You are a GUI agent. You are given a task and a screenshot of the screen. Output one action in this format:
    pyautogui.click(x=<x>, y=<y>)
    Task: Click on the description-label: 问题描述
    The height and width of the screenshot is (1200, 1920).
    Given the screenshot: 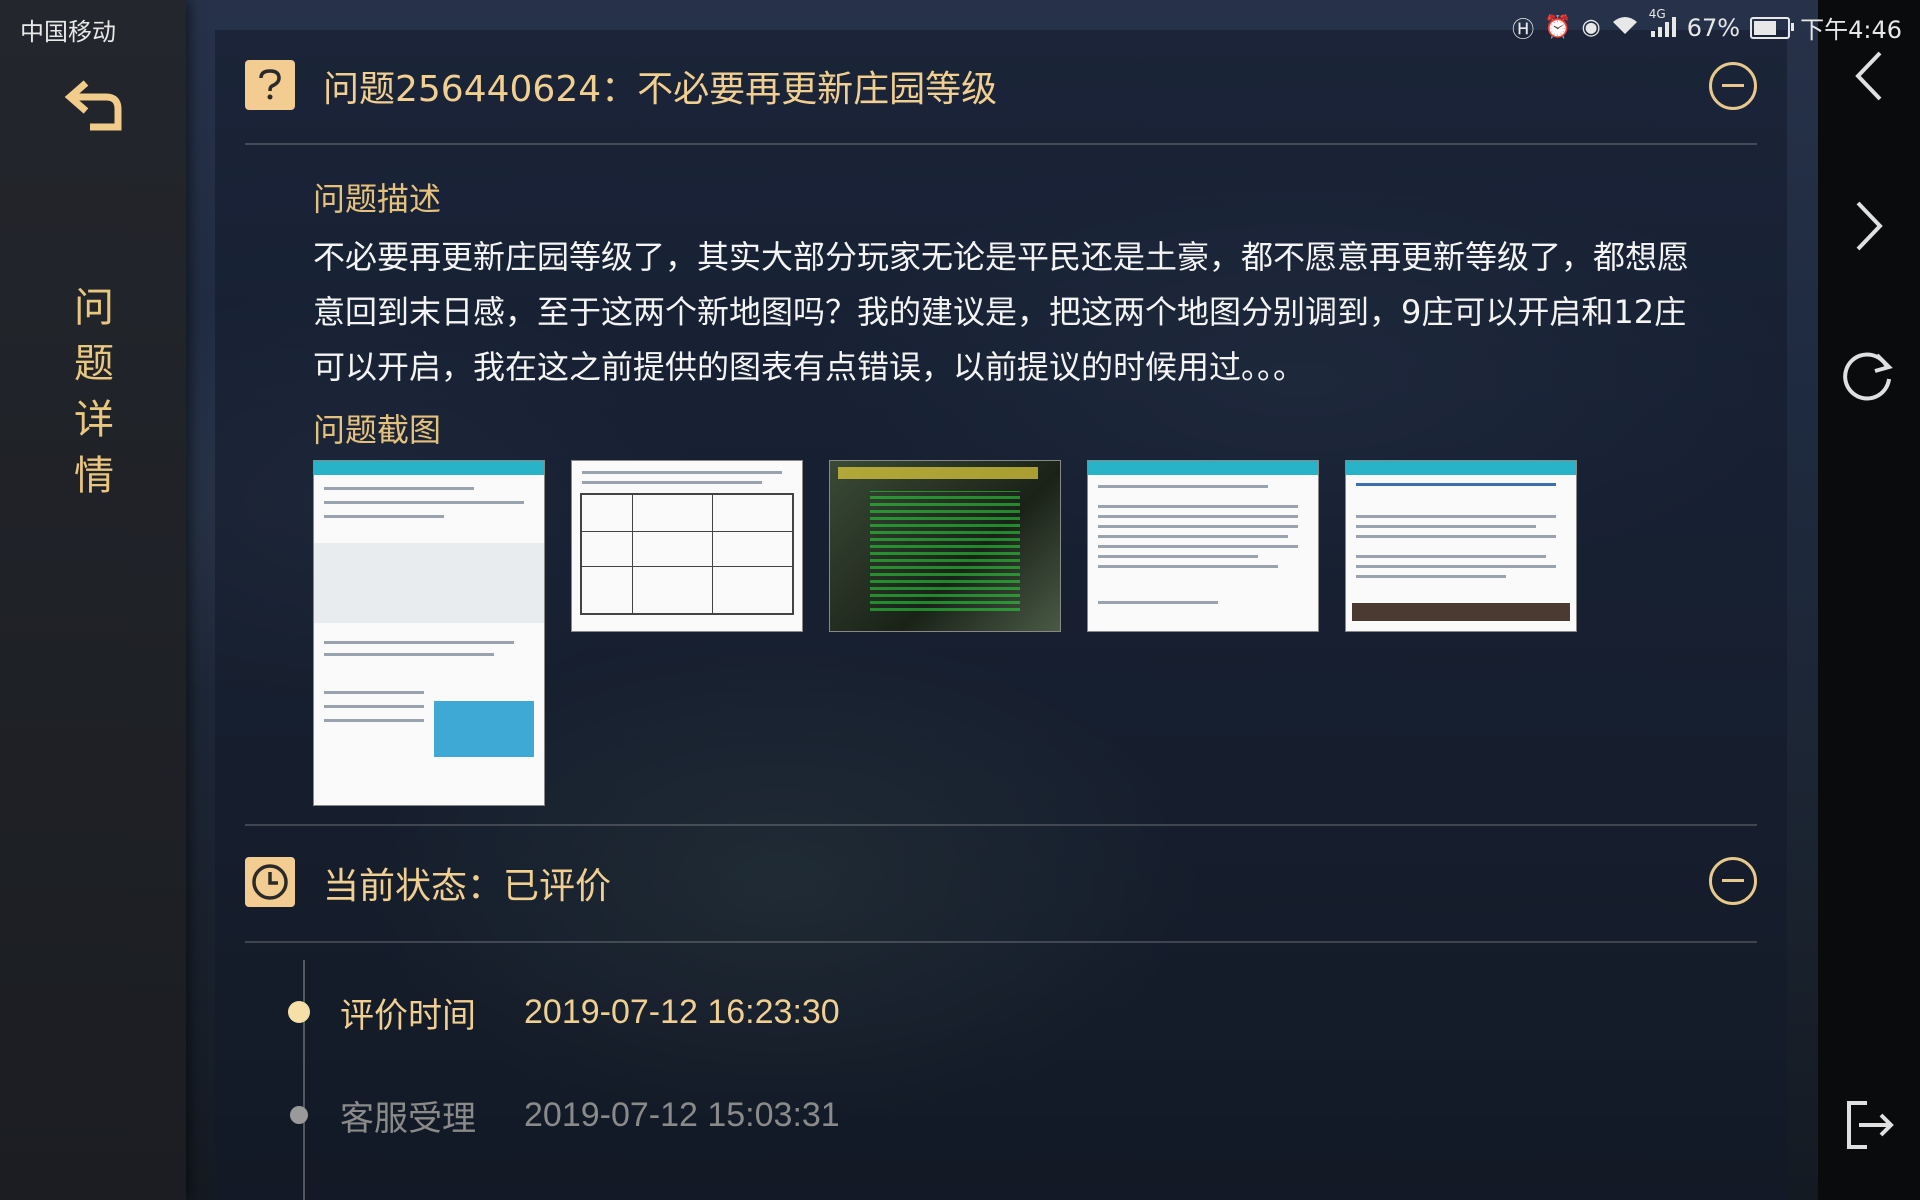 What is the action you would take?
    pyautogui.click(x=377, y=199)
    